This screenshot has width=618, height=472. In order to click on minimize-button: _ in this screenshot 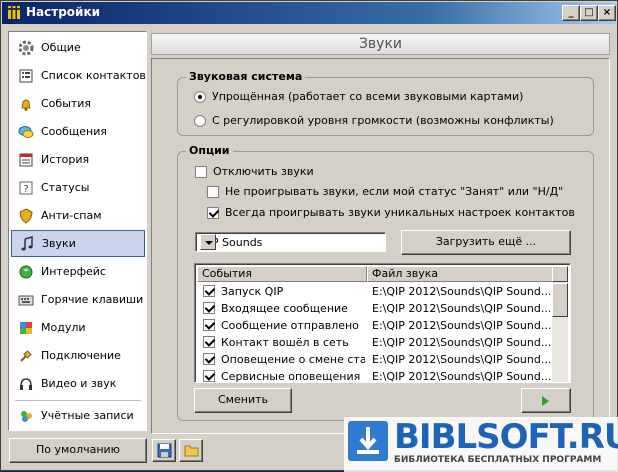, I will do `click(571, 13)`.